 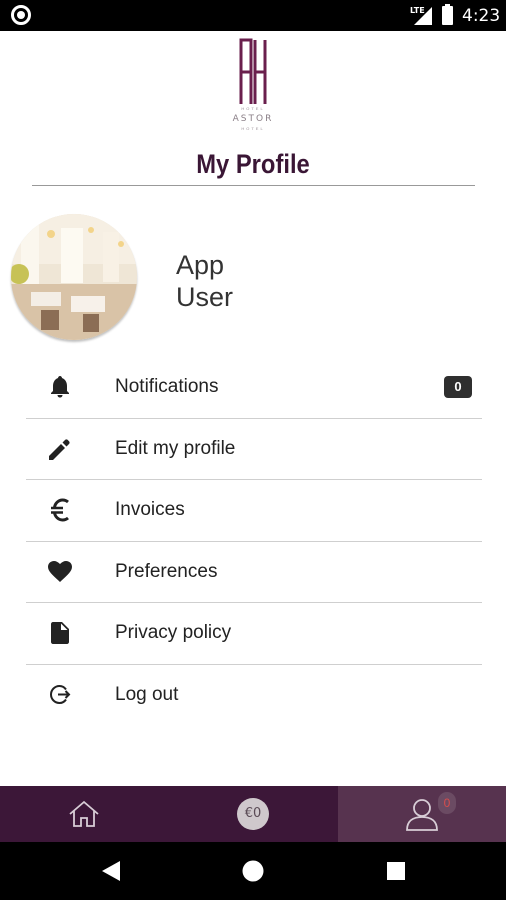 I want to click on tab-profile: 0, so click(x=422, y=814).